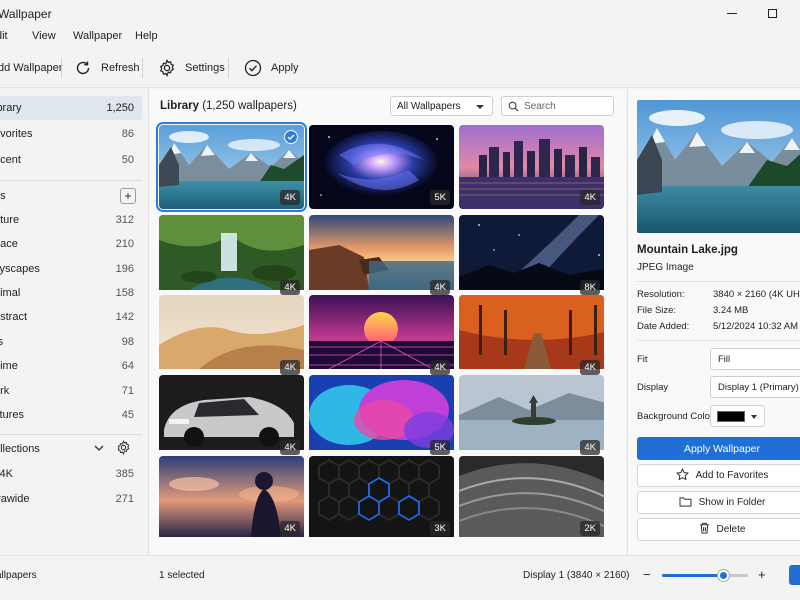 This screenshot has width=800, height=600. Describe the element at coordinates (71, 220) in the screenshot. I see `sidebar-item-nature: ature 312` at that location.